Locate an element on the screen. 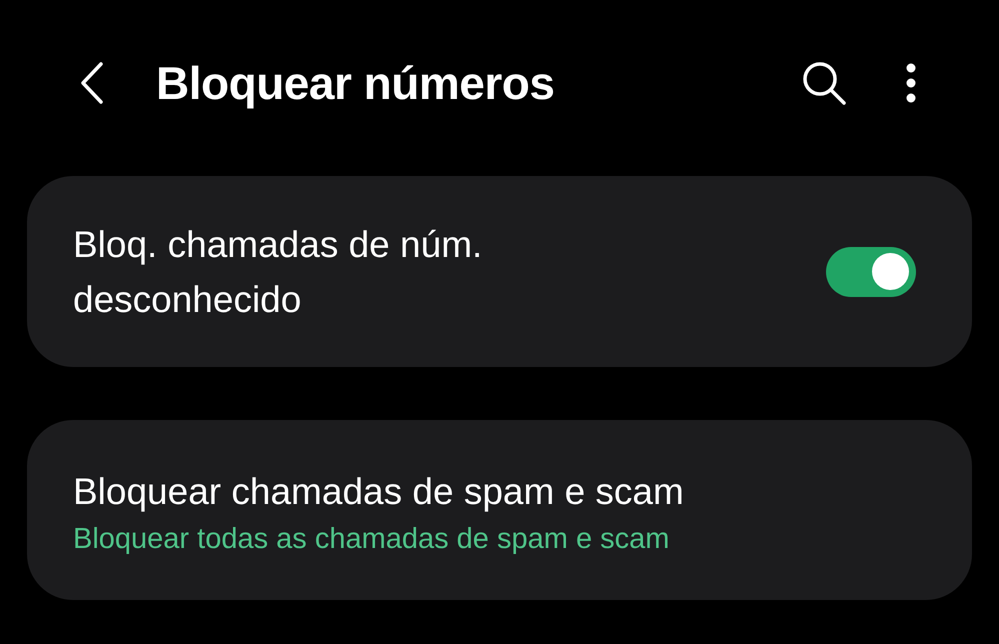 The image size is (999, 644). toggle-switch is located at coordinates (871, 271).